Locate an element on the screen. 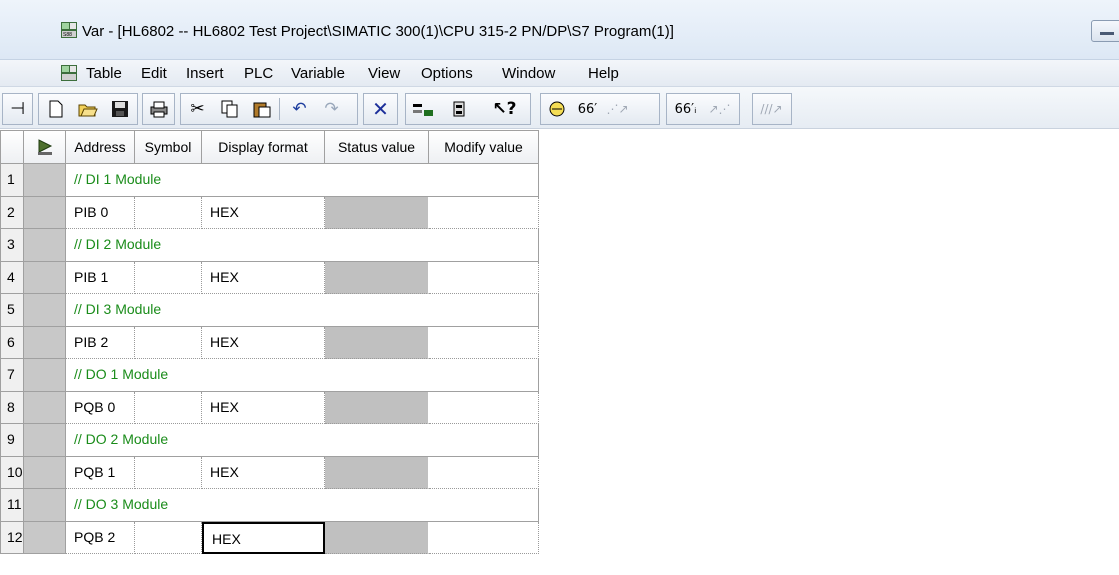 Image resolution: width=1119 pixels, height=575 pixels. column-header-flag is located at coordinates (45, 147).